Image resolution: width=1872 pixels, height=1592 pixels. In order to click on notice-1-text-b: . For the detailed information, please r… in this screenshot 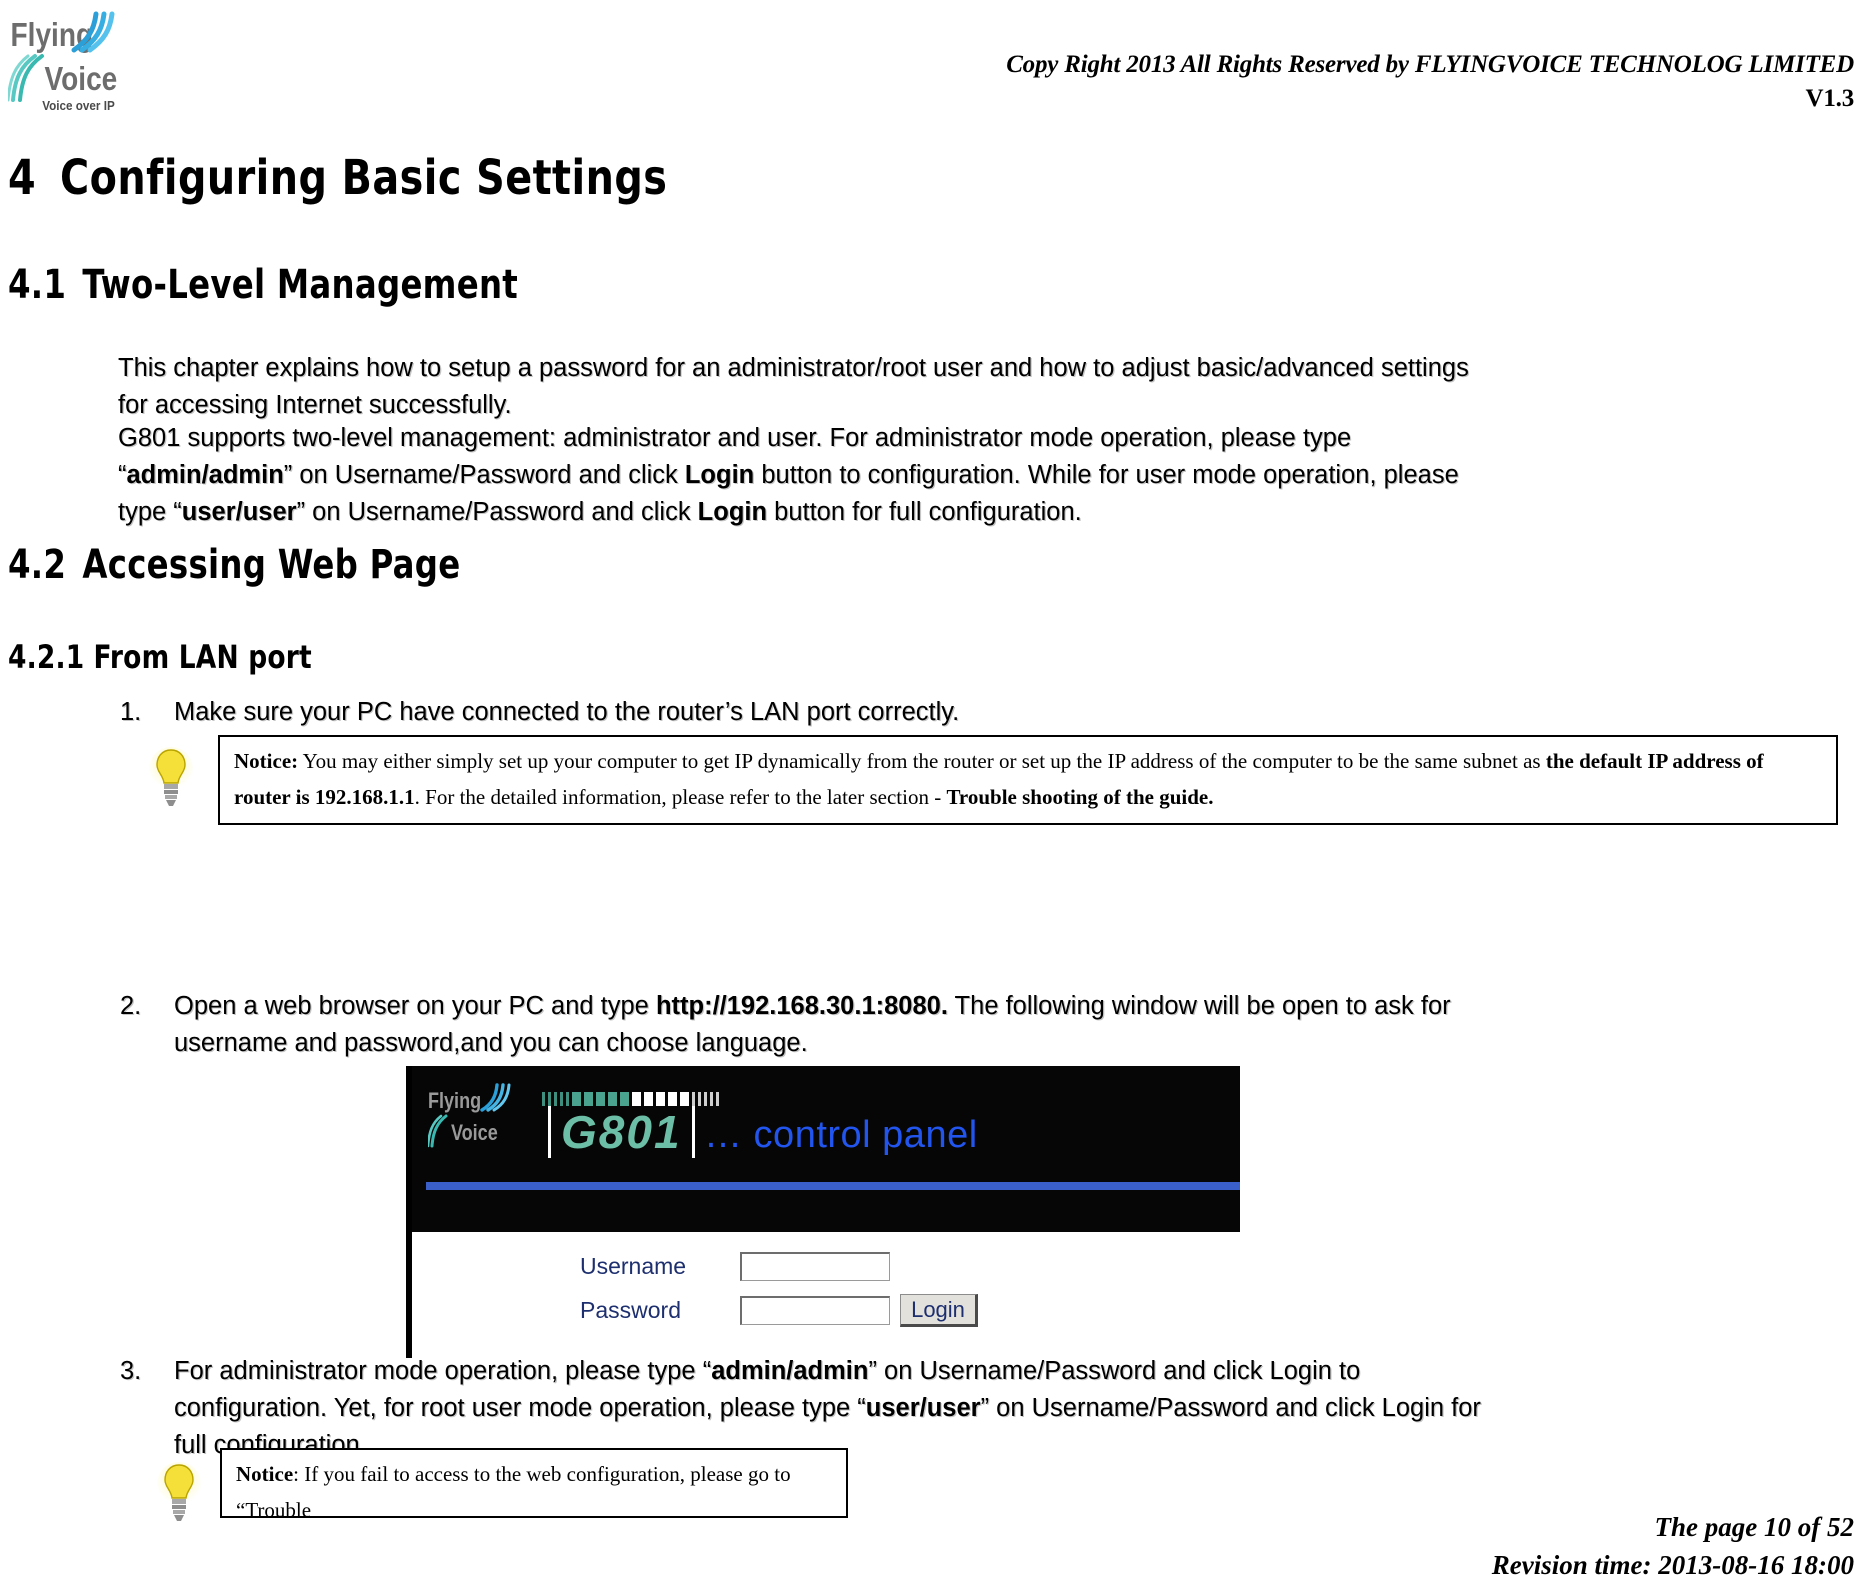, I will do `click(680, 797)`.